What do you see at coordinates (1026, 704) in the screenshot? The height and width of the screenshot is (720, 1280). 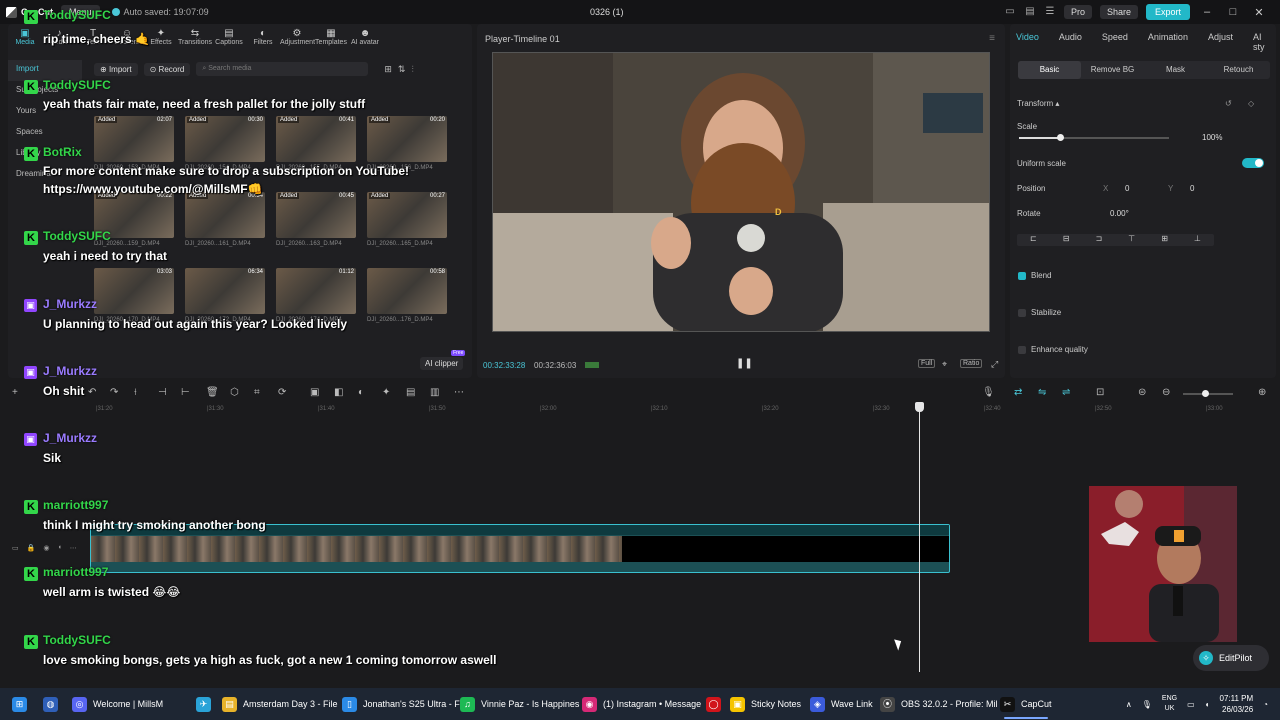 I see `taskbar-item-capcut: ✂ CapCut` at bounding box center [1026, 704].